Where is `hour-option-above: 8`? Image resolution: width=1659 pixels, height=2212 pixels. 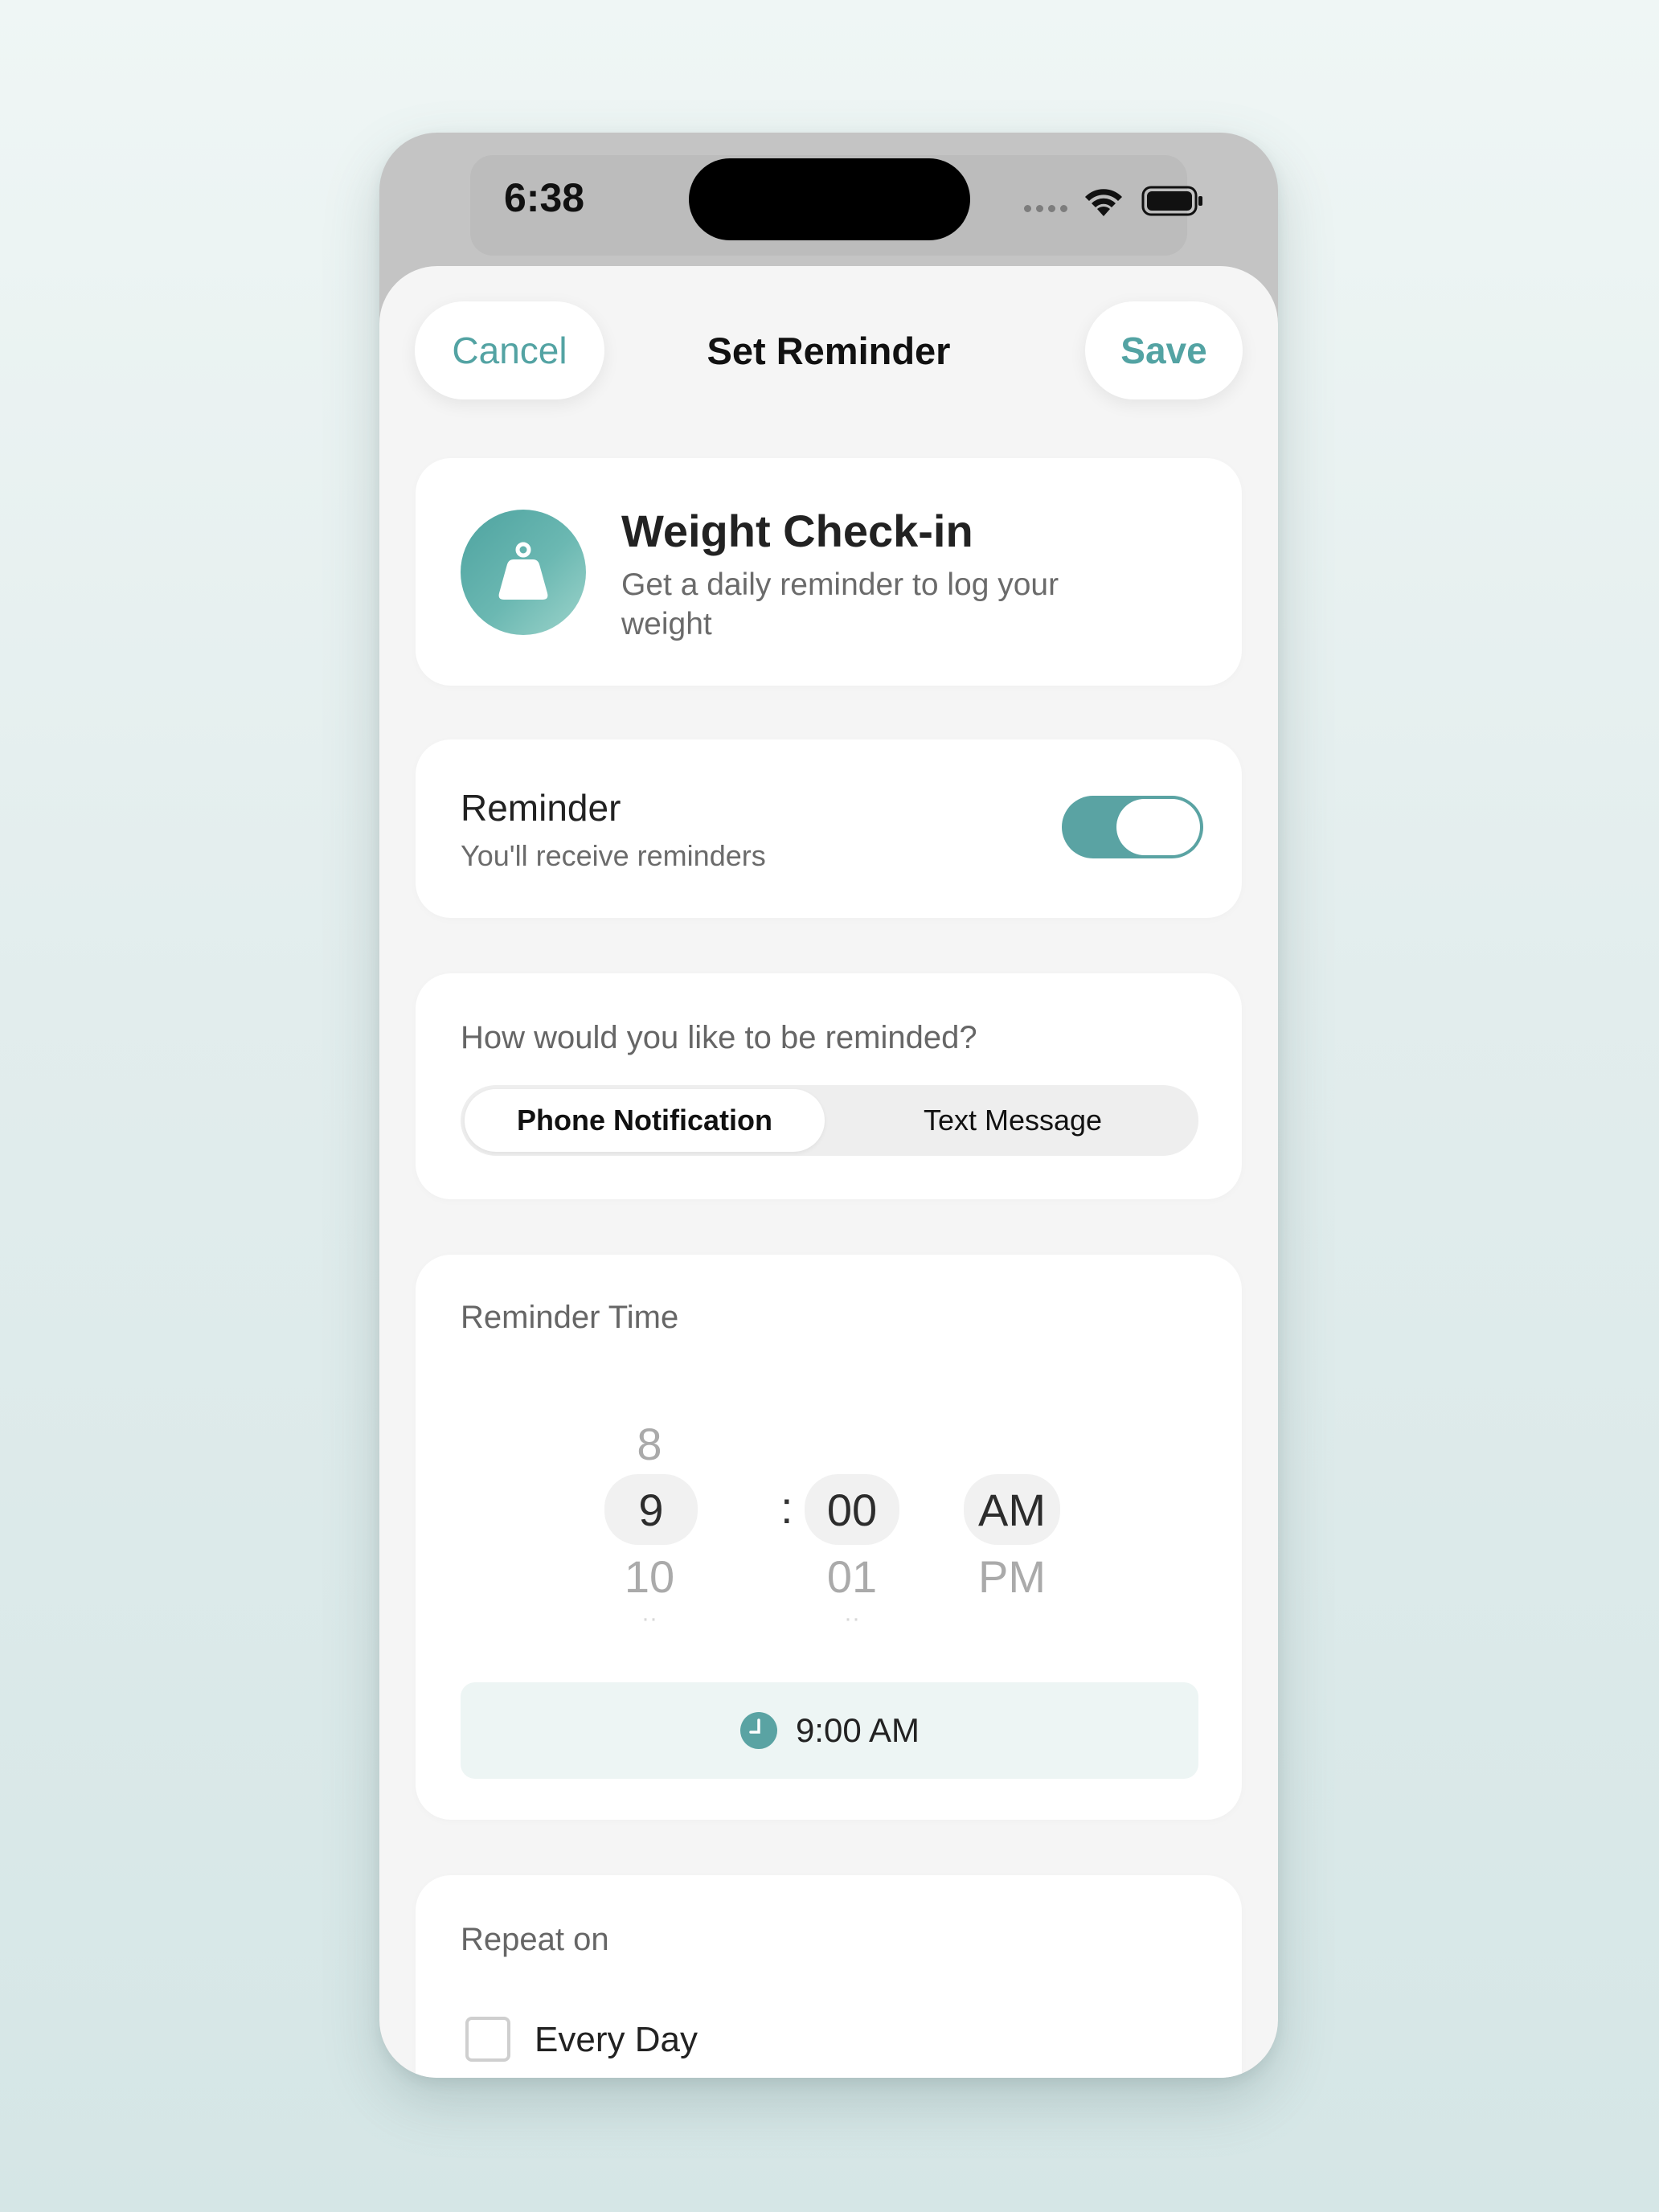 hour-option-above: 8 is located at coordinates (649, 1443).